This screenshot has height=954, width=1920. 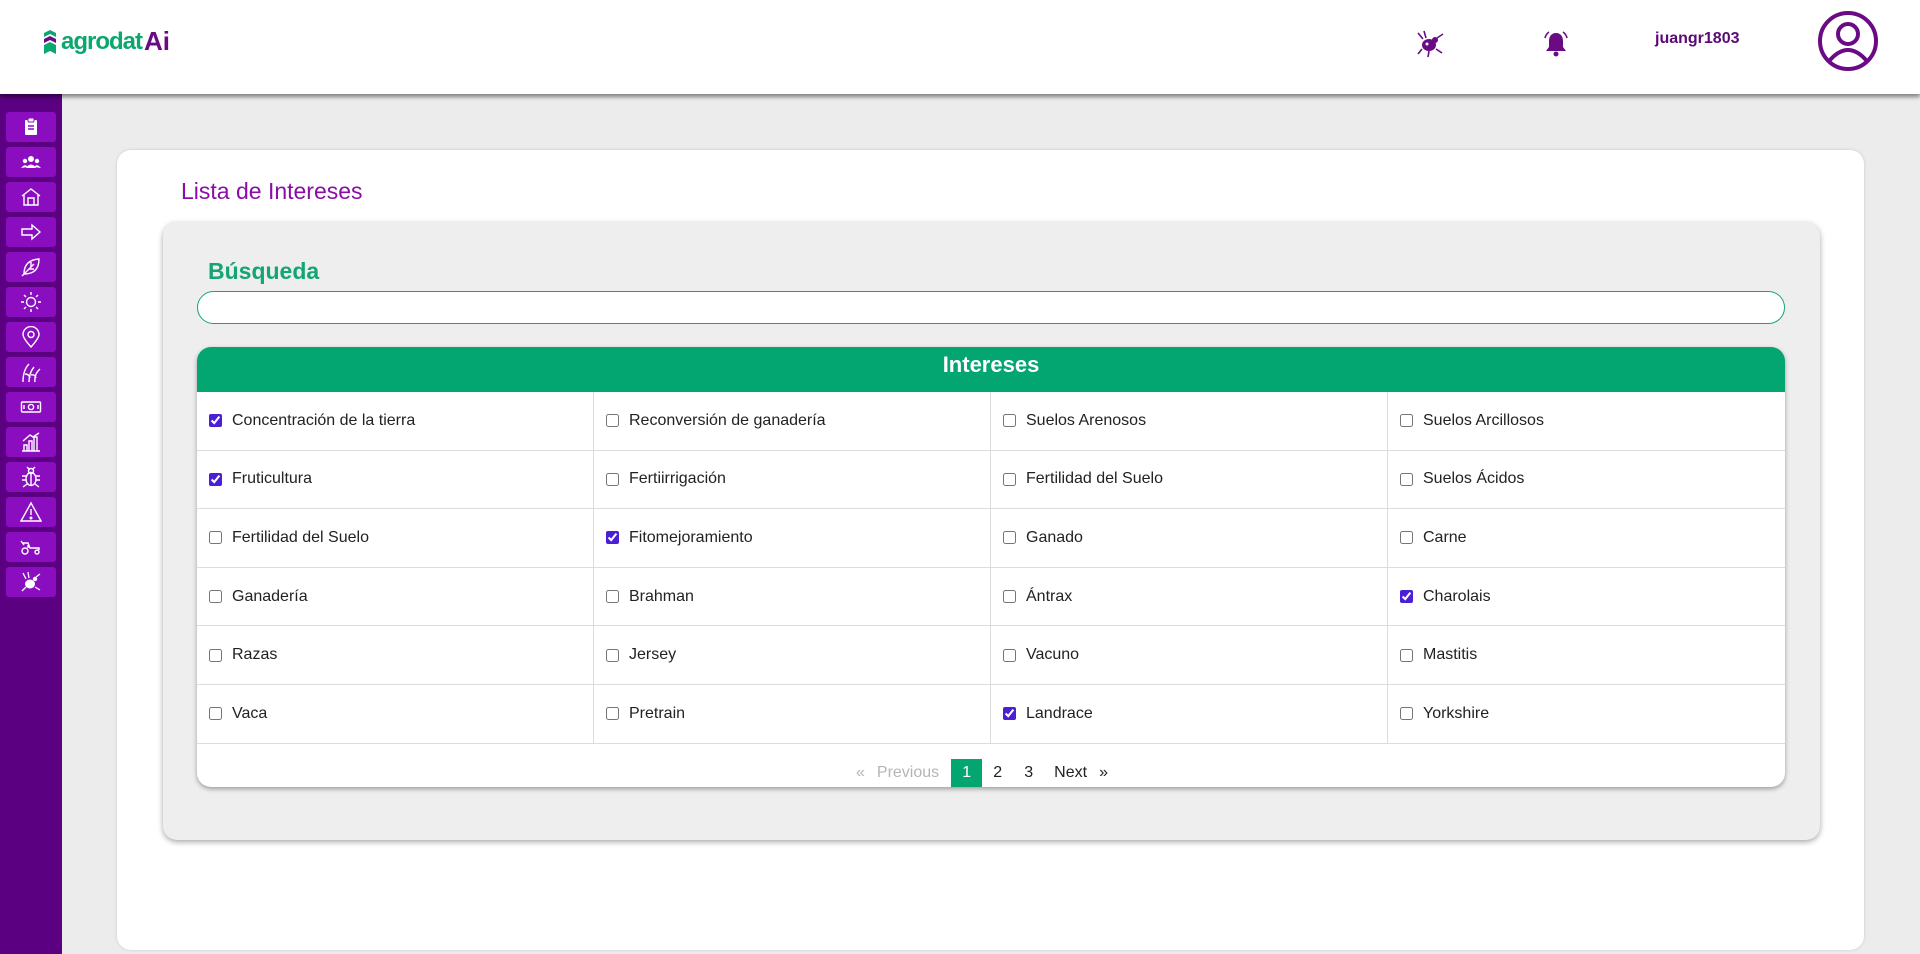 I want to click on mosquito-alert-icon, so click(x=1430, y=44).